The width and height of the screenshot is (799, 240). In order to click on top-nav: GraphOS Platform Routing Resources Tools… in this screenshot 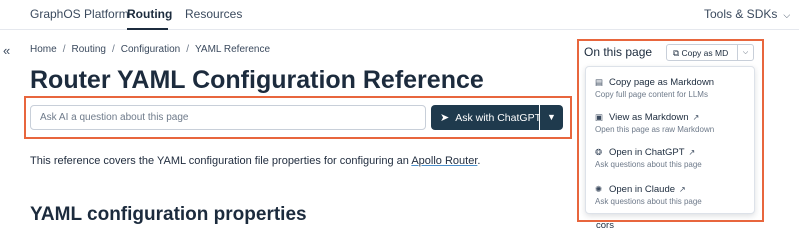, I will do `click(399, 15)`.